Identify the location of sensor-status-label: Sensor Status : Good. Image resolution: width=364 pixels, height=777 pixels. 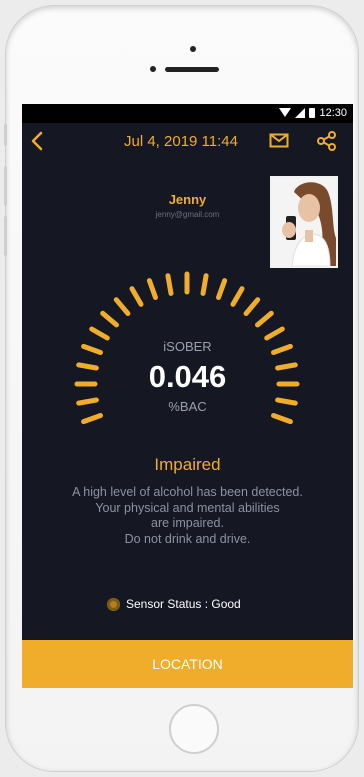
(183, 604).